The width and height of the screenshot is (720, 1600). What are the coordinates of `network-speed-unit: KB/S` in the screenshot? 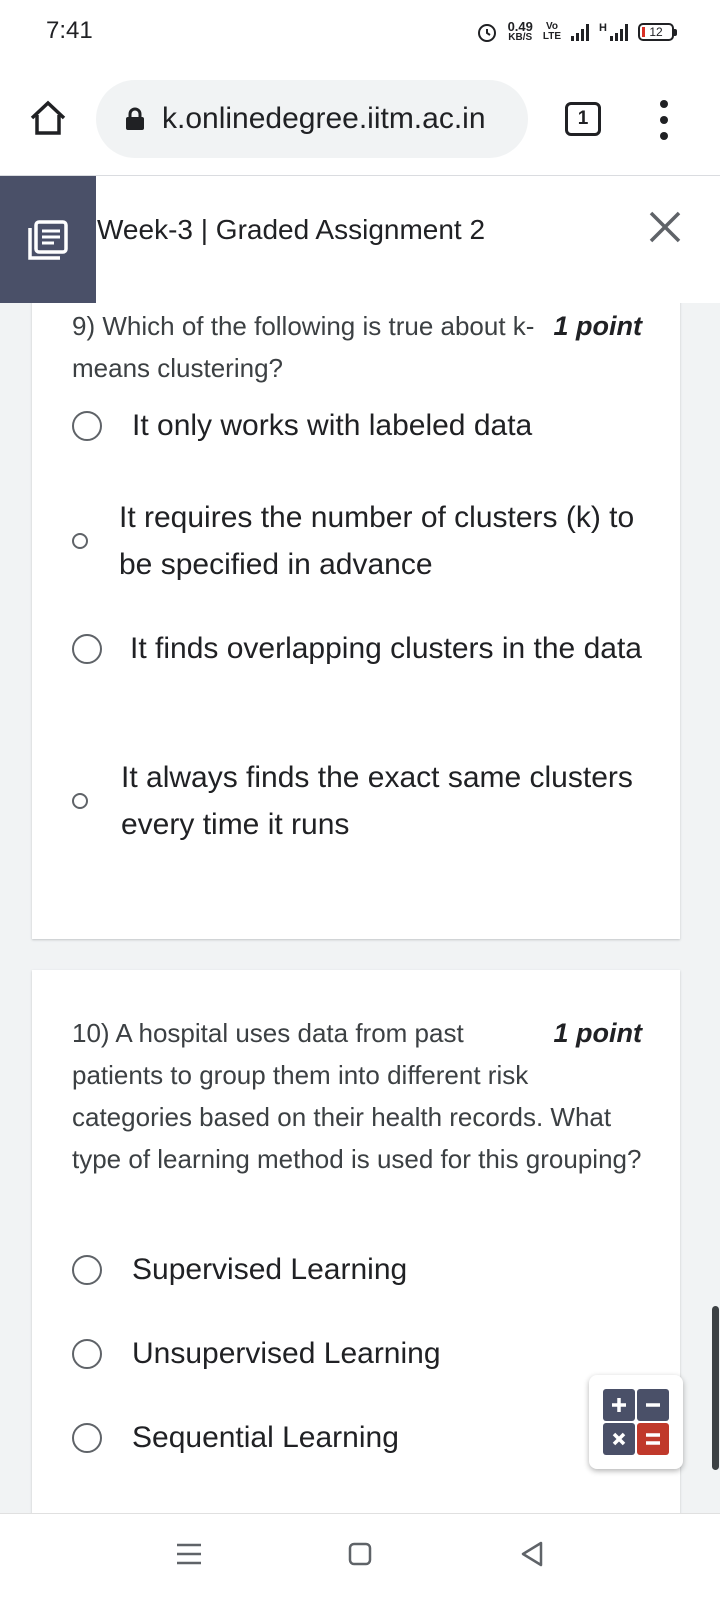 It's located at (520, 37).